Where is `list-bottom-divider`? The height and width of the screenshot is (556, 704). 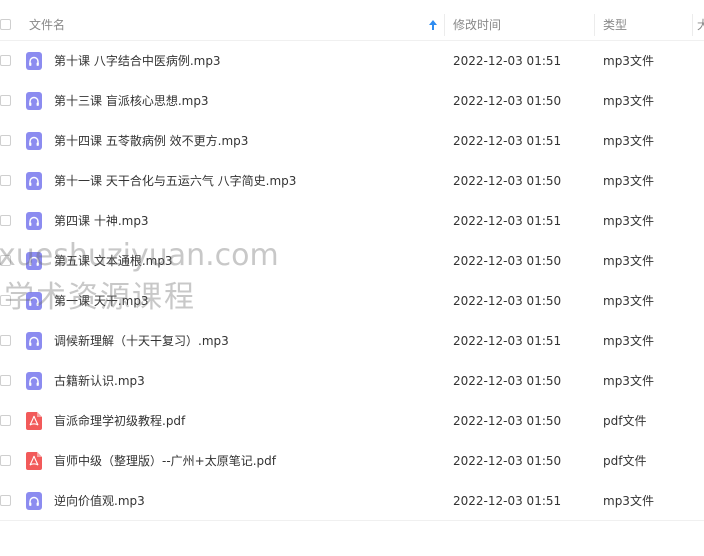
list-bottom-divider is located at coordinates (352, 520).